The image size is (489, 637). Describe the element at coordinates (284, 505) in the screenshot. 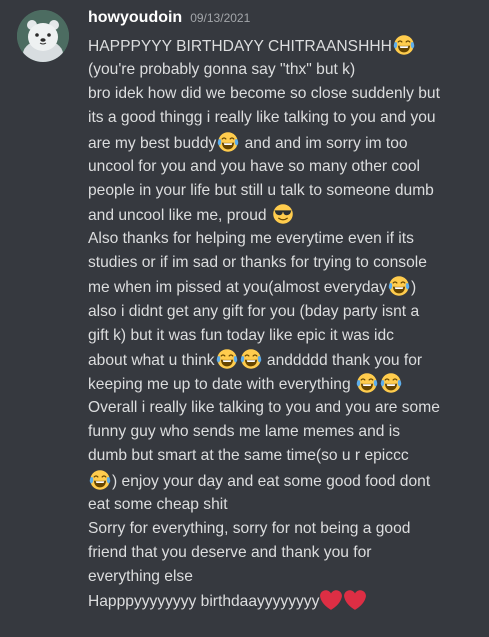

I see `message-line: eat some cheap shit` at that location.